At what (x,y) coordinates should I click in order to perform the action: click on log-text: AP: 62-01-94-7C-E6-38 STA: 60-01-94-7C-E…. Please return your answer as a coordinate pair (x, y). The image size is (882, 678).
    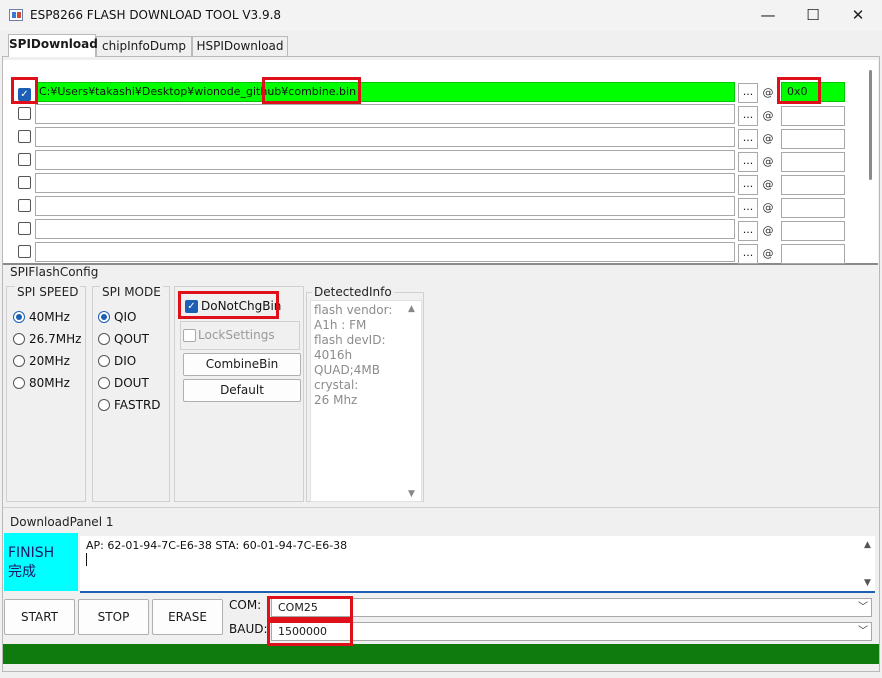
    Looking at the image, I should click on (217, 545).